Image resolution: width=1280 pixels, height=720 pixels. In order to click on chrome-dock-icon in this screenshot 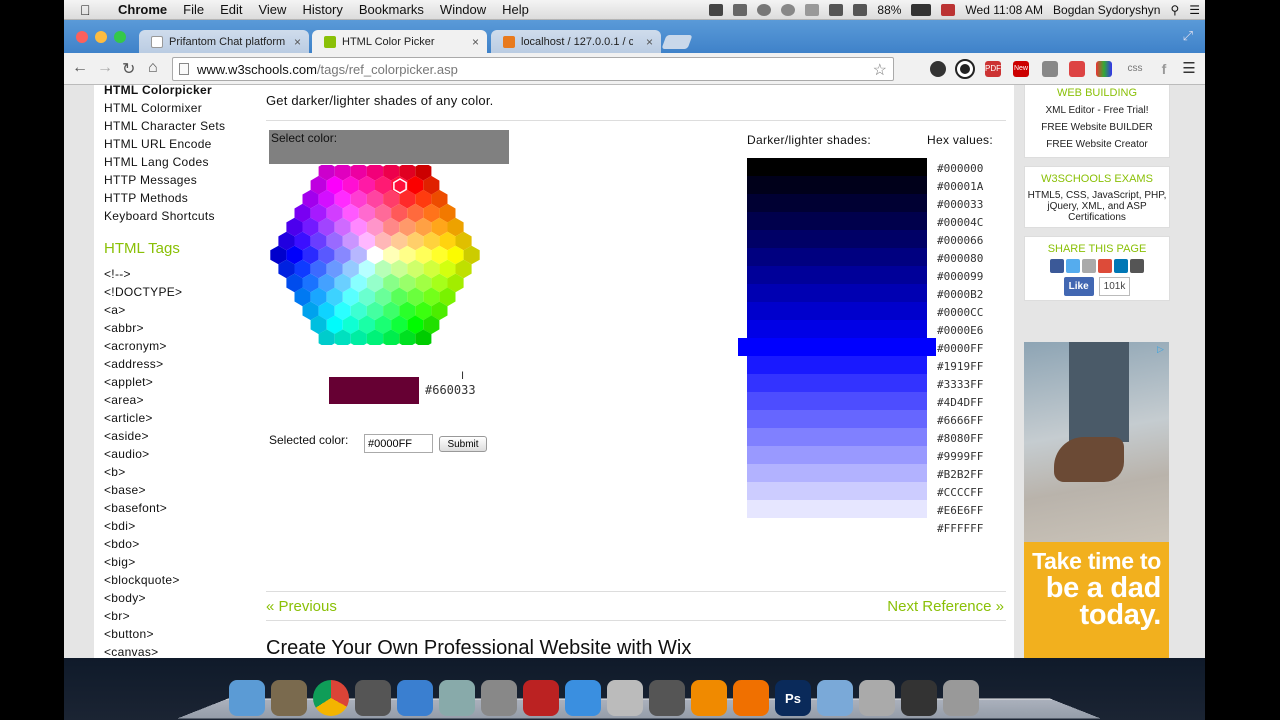, I will do `click(331, 698)`.